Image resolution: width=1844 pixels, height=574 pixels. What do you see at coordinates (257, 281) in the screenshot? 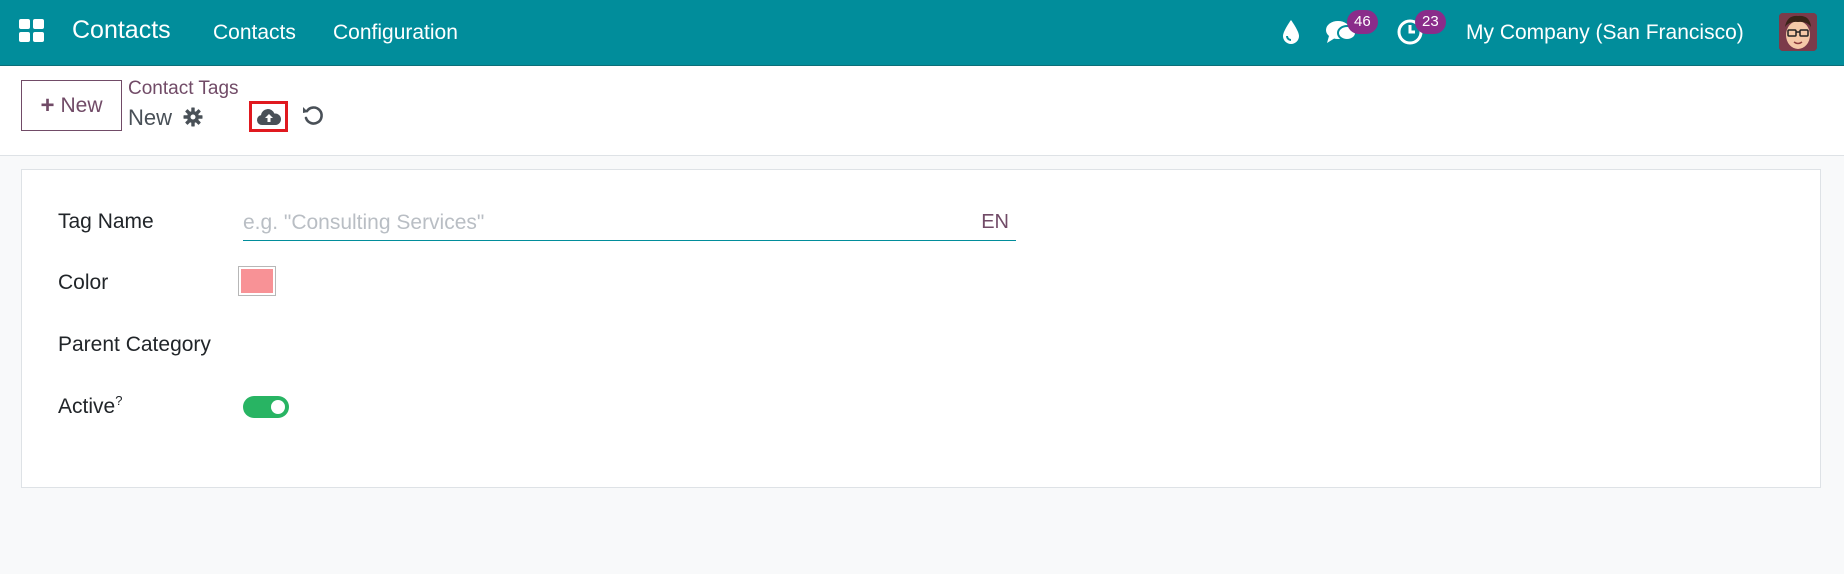
I see `color-picker` at bounding box center [257, 281].